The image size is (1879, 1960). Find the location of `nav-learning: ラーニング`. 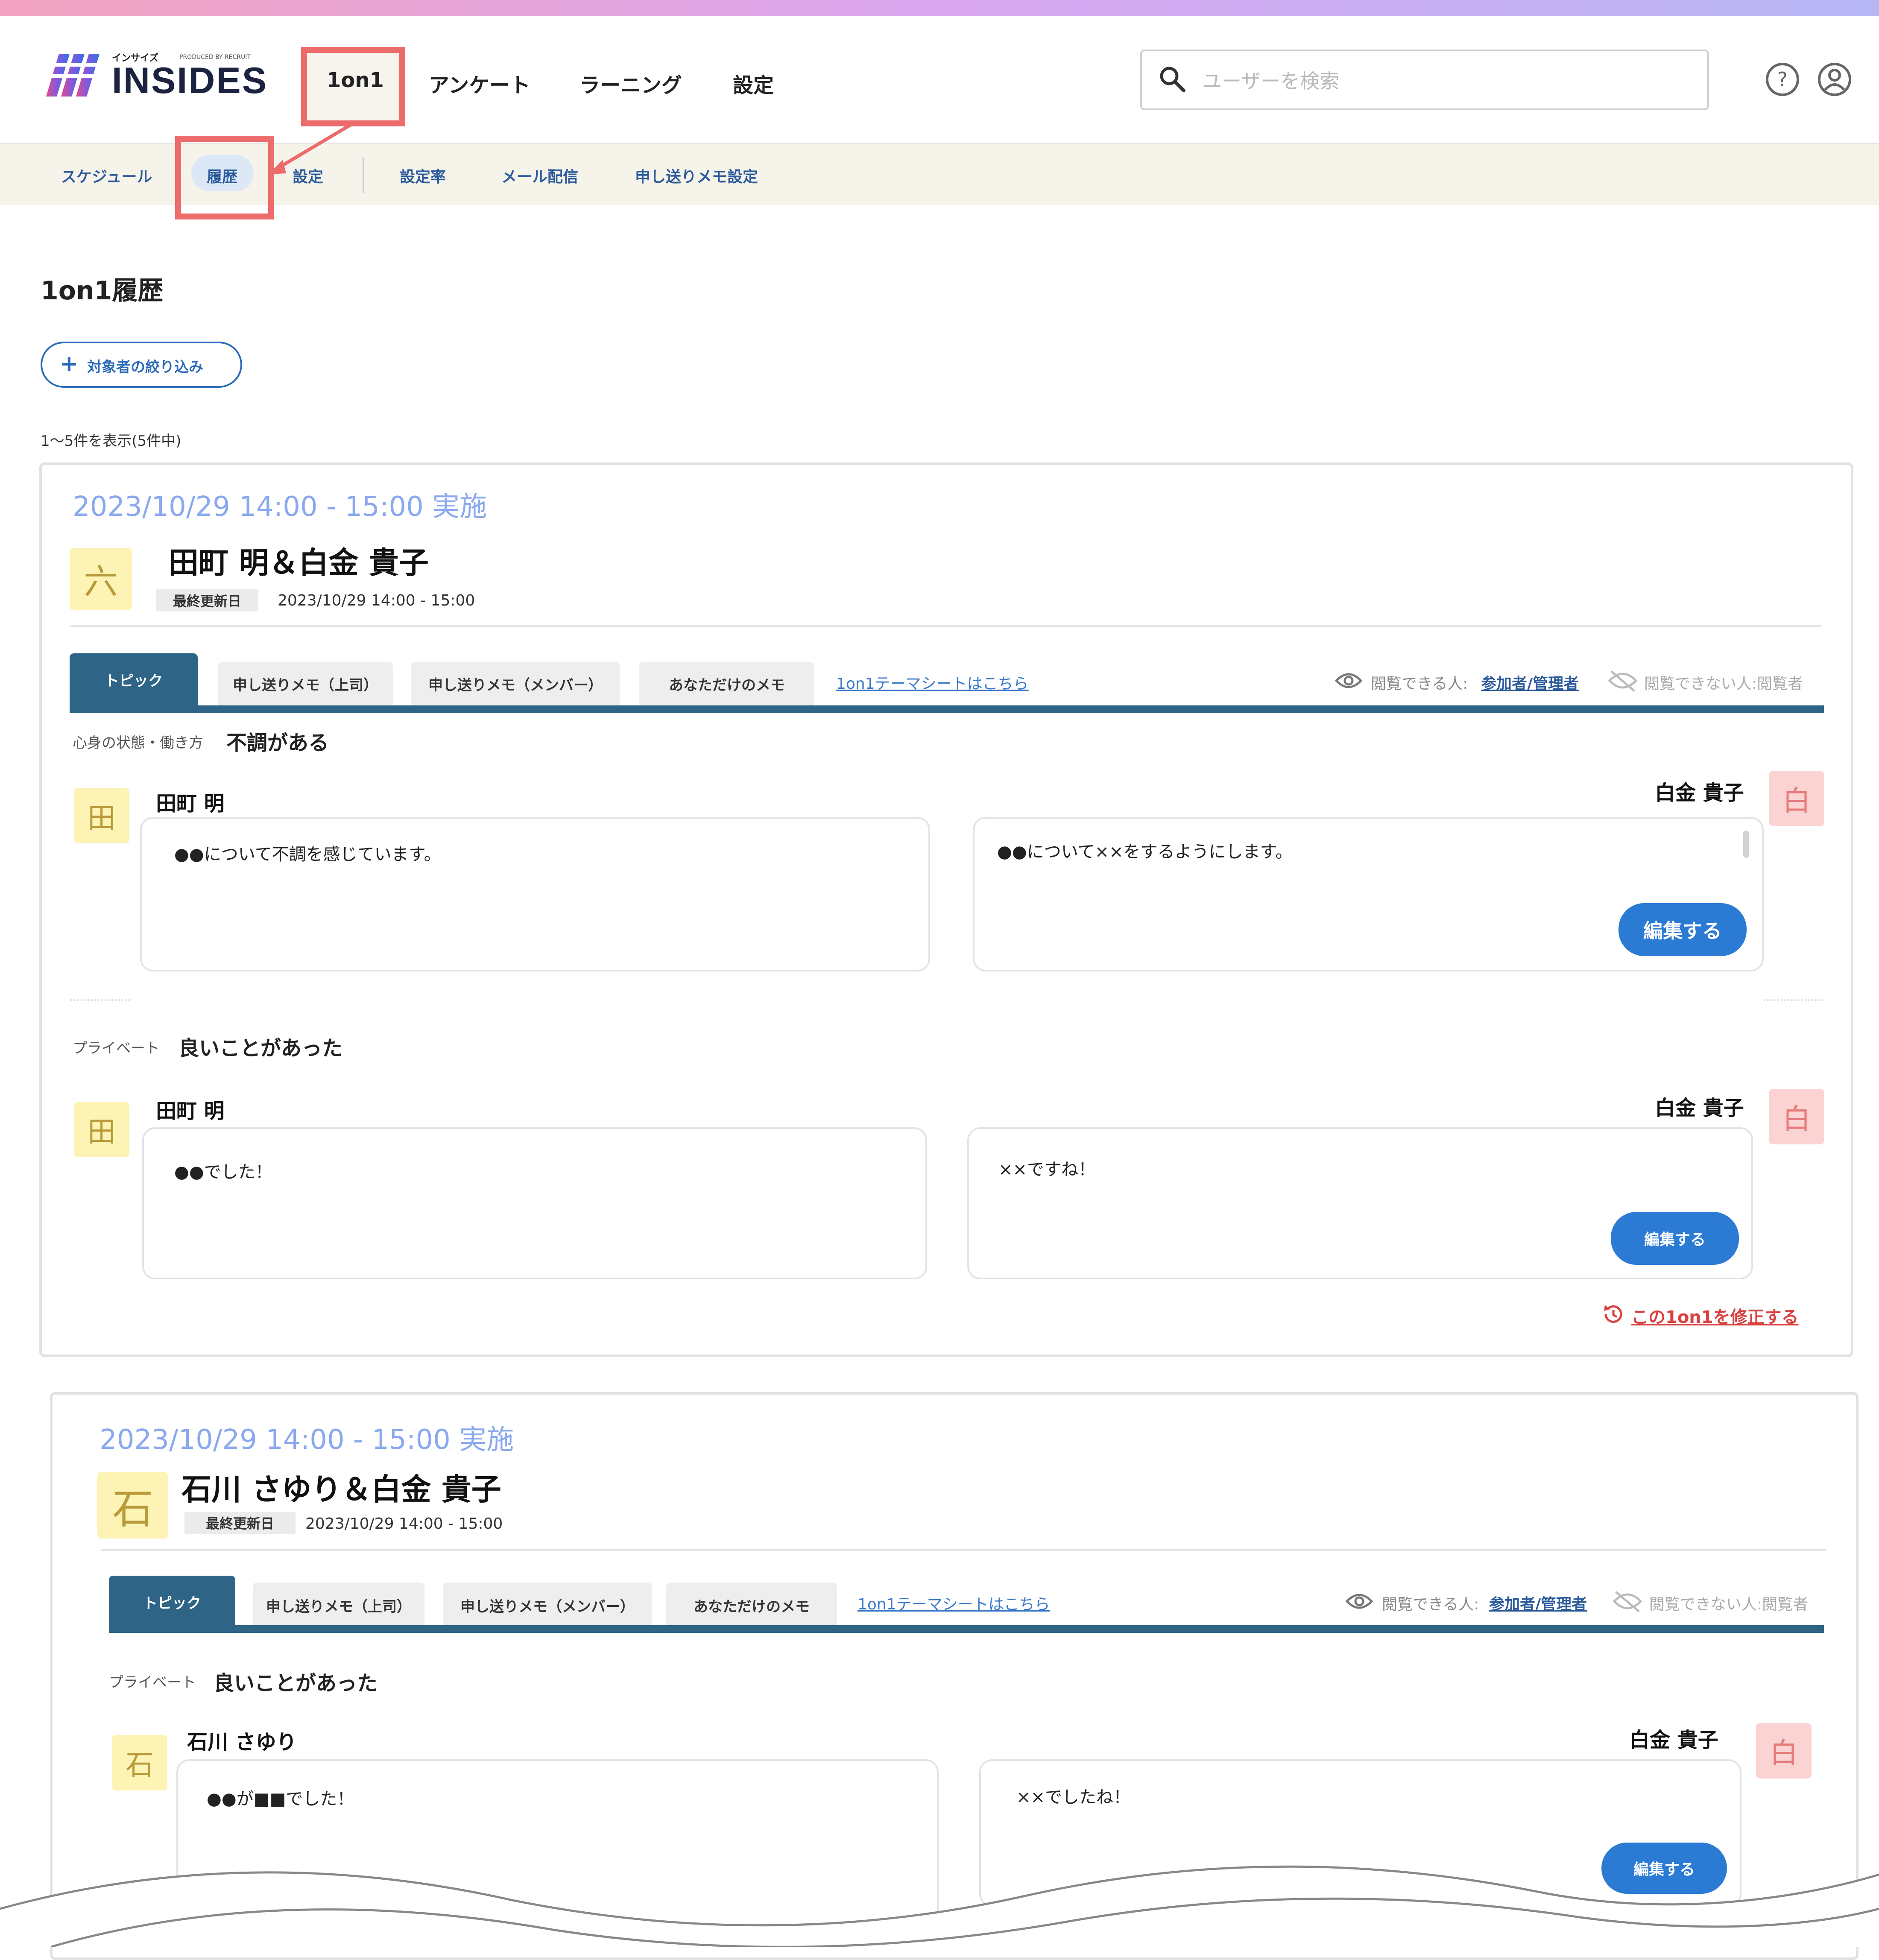

nav-learning: ラーニング is located at coordinates (631, 83).